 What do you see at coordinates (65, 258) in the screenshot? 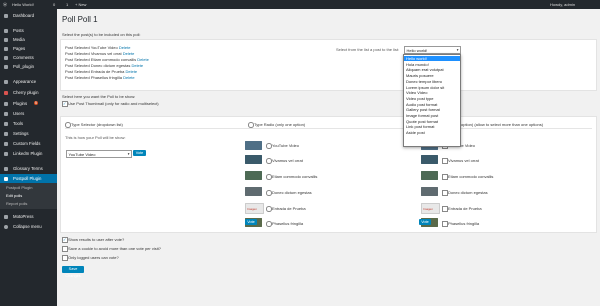
I see `logged-users-checkbox` at bounding box center [65, 258].